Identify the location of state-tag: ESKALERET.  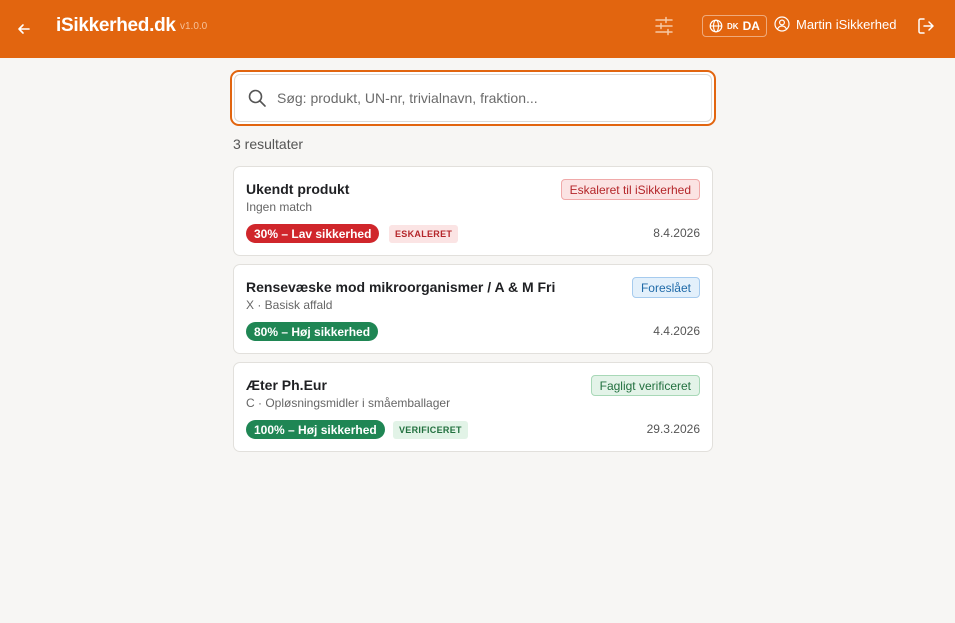
(424, 234).